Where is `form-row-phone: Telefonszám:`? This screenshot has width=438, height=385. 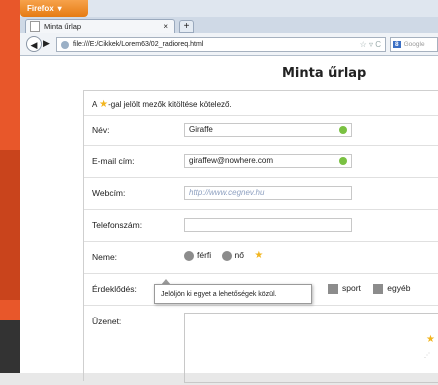
form-row-phone: Telefonszám: is located at coordinates (261, 225).